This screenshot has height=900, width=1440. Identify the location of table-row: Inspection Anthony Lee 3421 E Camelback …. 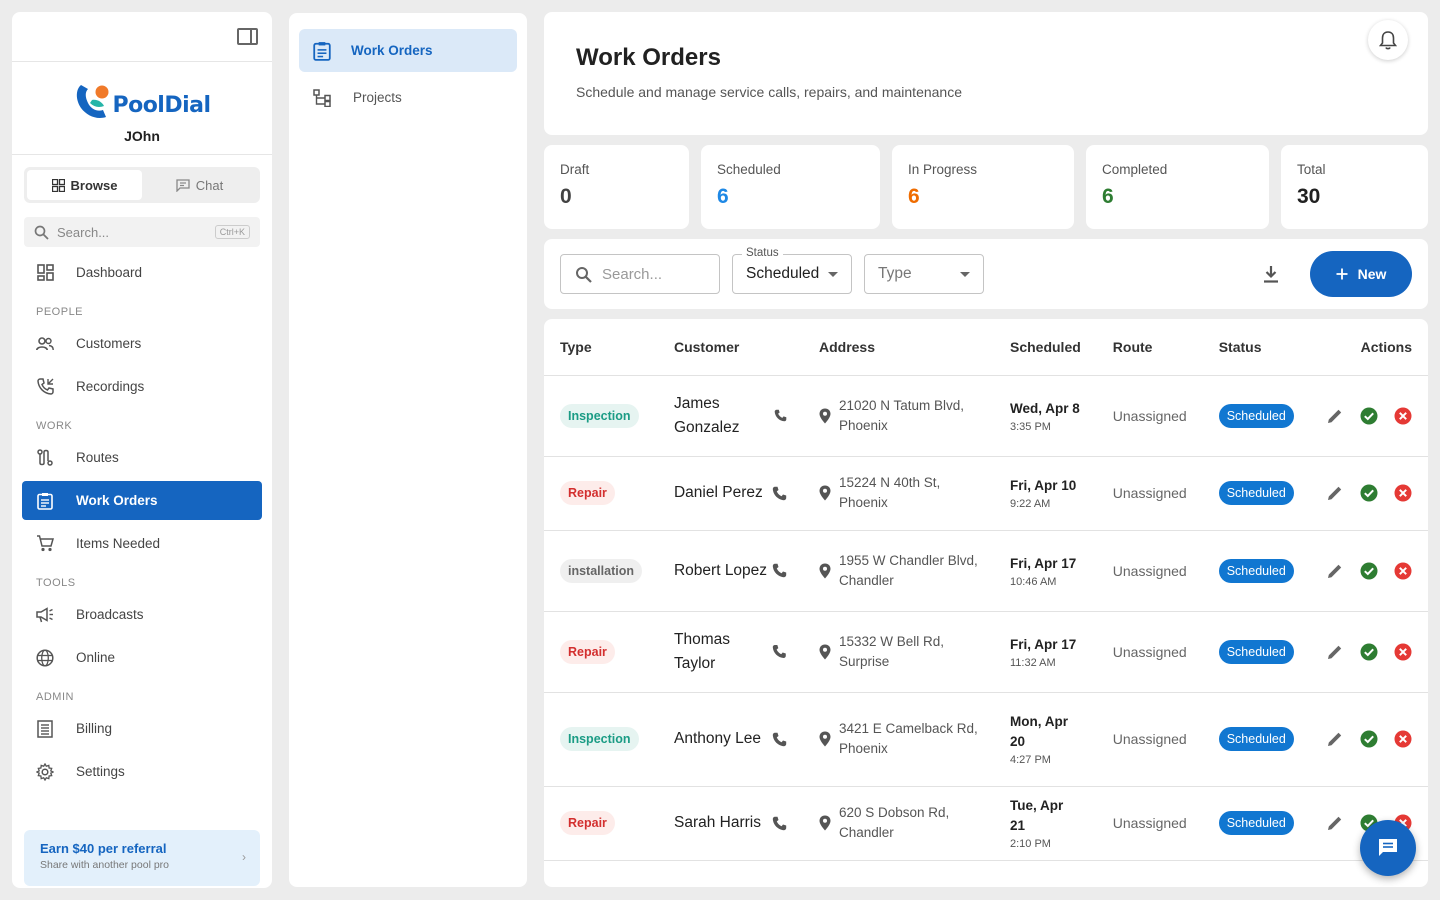
(986, 739).